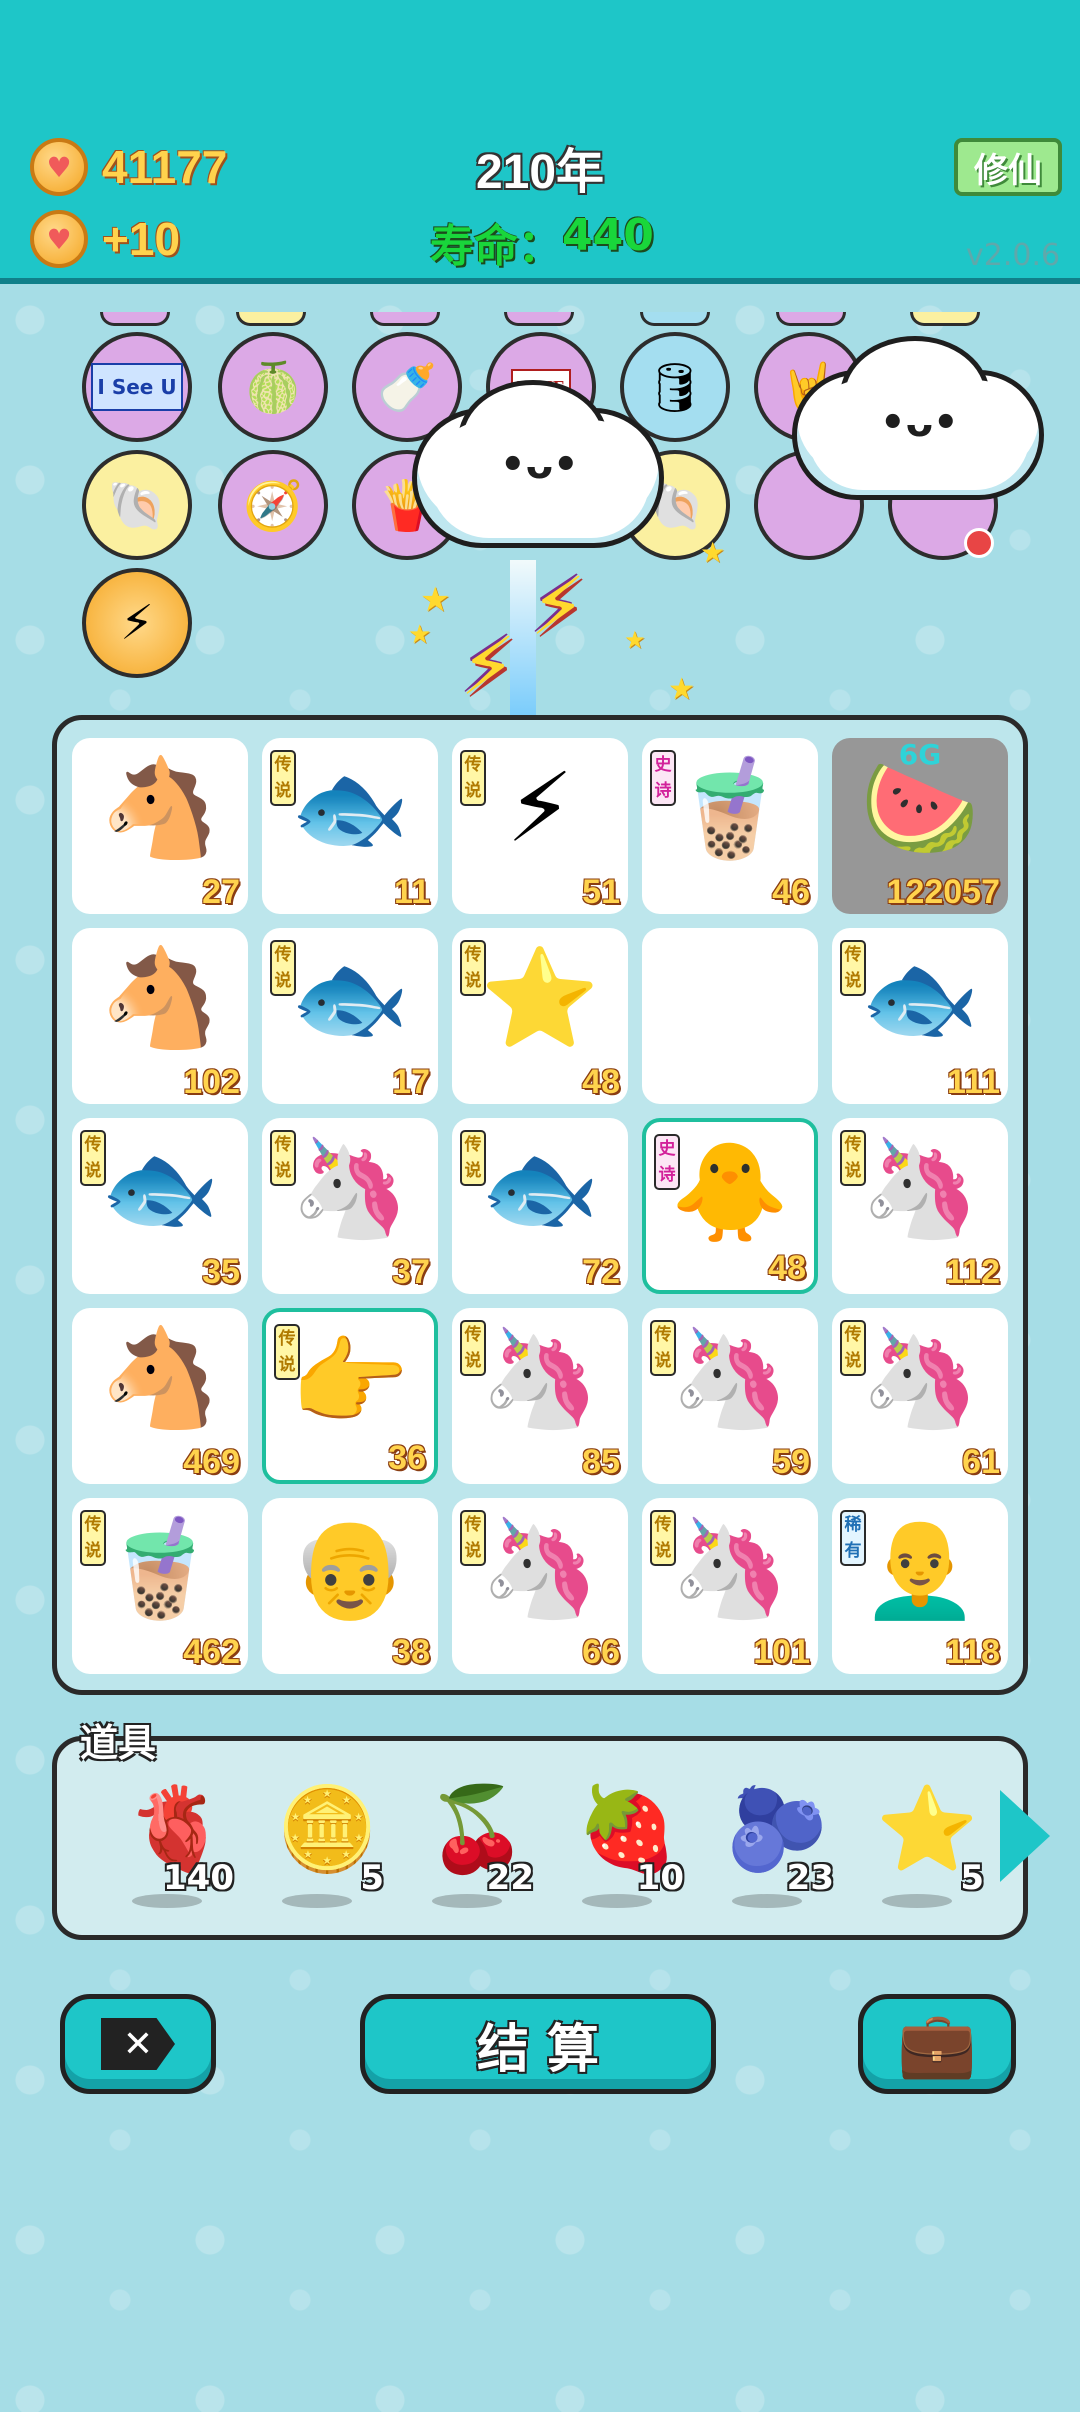 The image size is (1080, 2412). Describe the element at coordinates (791, 1462) in the screenshot. I see `item-value: 59` at that location.